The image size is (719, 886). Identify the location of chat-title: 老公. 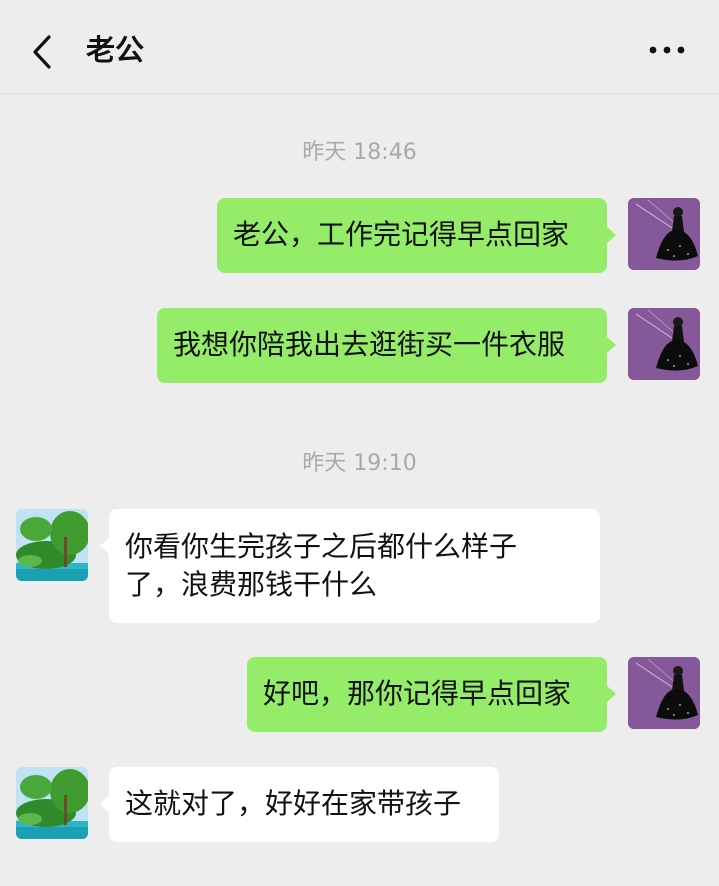
(115, 50).